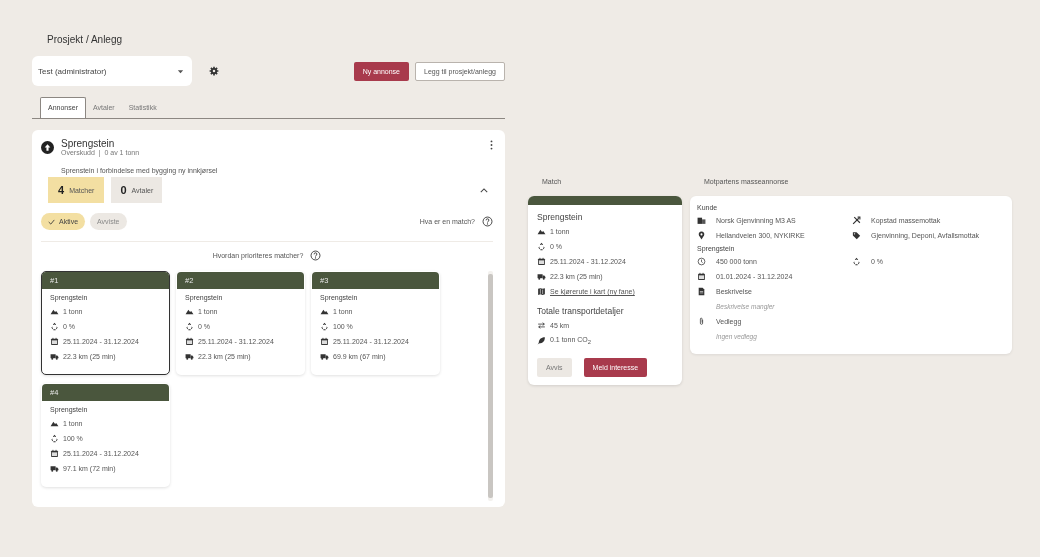 This screenshot has width=1040, height=557. I want to click on transport-heading: Totale transportdetaljer, so click(581, 311).